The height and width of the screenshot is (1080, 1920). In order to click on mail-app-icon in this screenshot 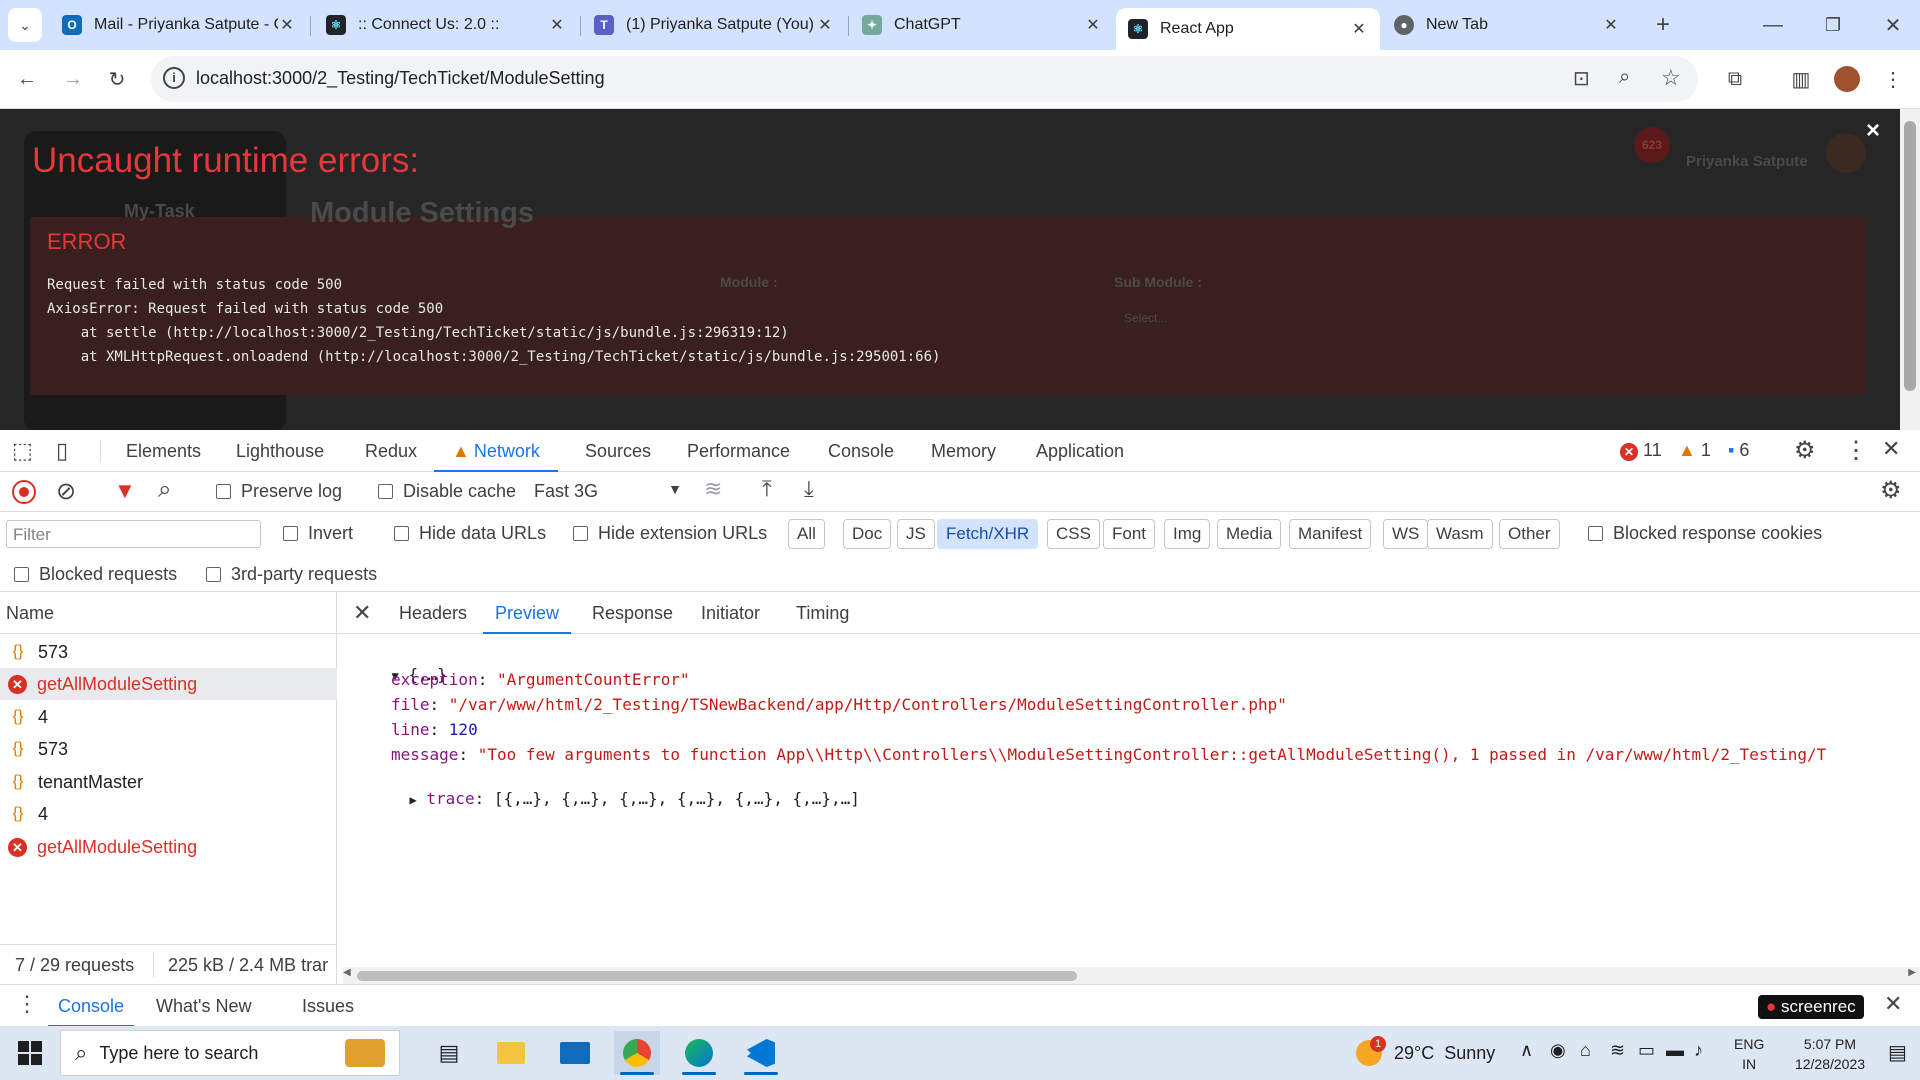, I will do `click(575, 1053)`.